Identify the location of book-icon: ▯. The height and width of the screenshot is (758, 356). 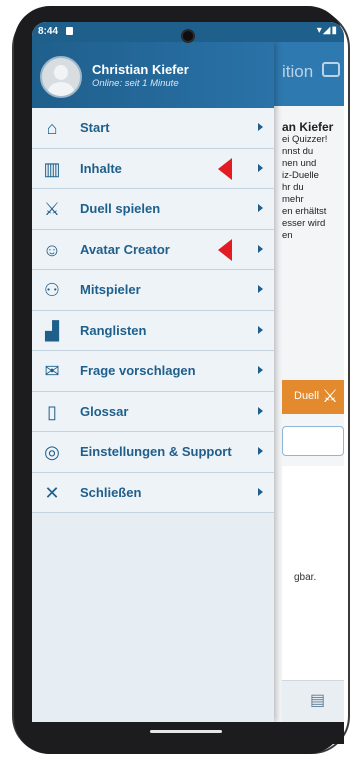
(52, 411).